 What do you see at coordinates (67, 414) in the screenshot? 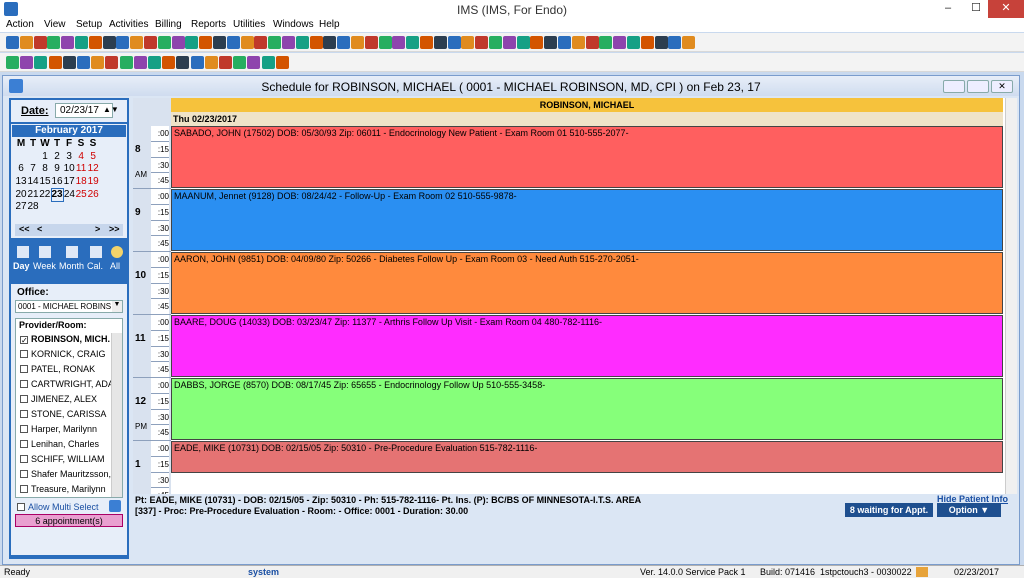
I see `provider-item: STONE, CARISSA` at bounding box center [67, 414].